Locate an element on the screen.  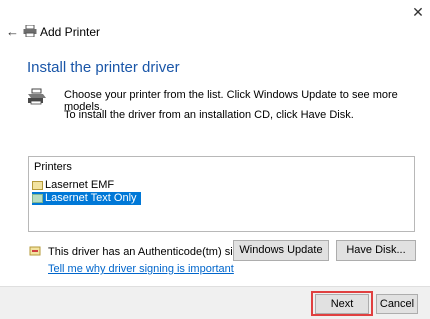
list-item-label: Lasernet EMF is located at coordinates (80, 185).